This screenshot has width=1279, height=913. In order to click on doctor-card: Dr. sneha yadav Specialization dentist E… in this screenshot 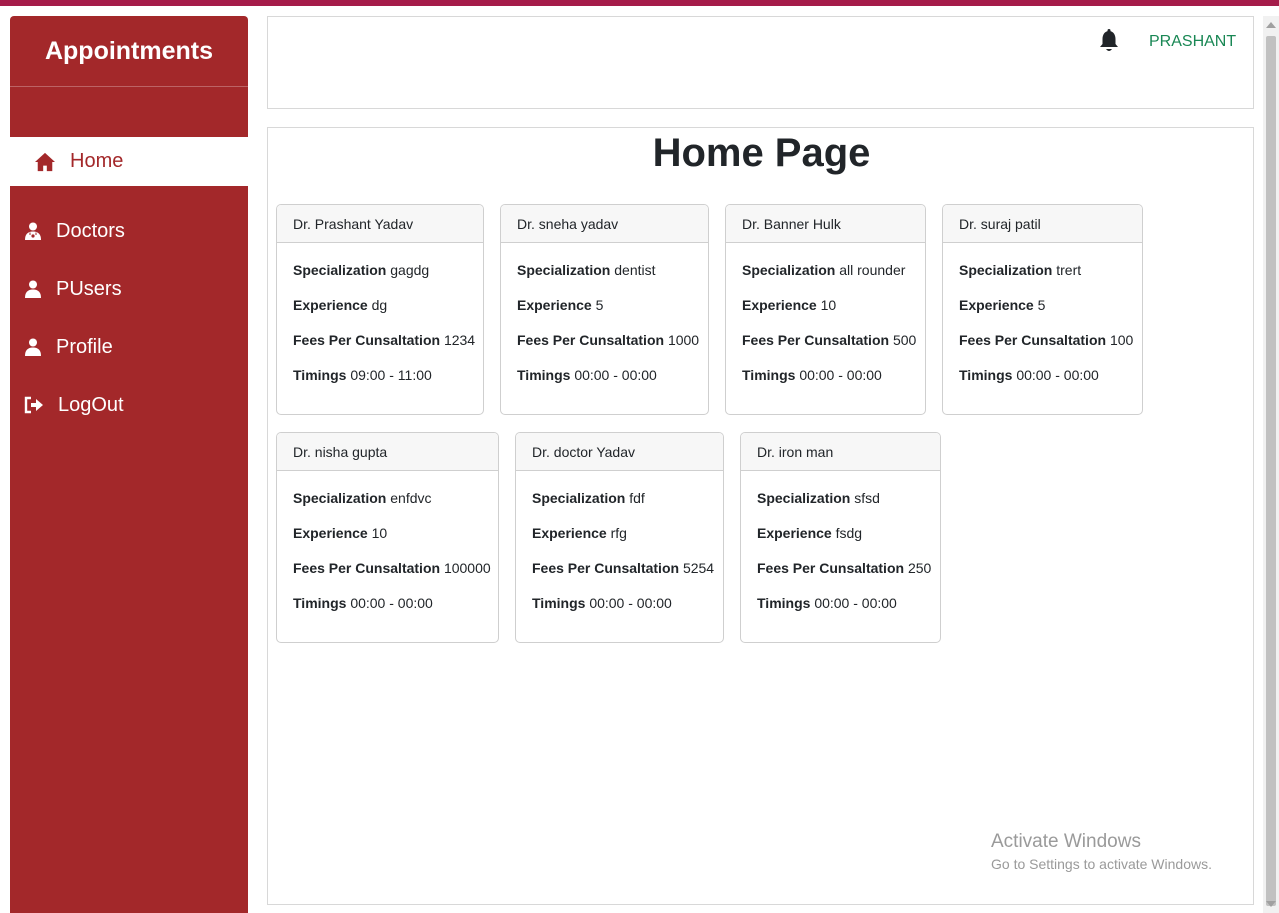, I will do `click(604, 309)`.